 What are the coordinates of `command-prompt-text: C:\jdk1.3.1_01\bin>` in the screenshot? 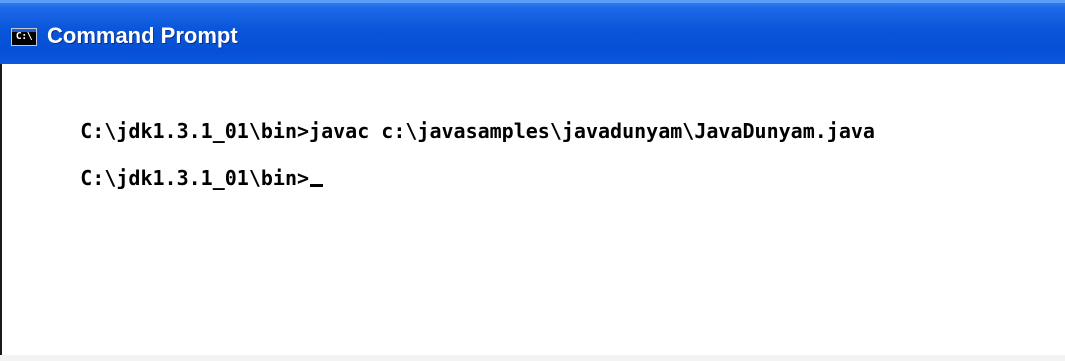 It's located at (195, 178).